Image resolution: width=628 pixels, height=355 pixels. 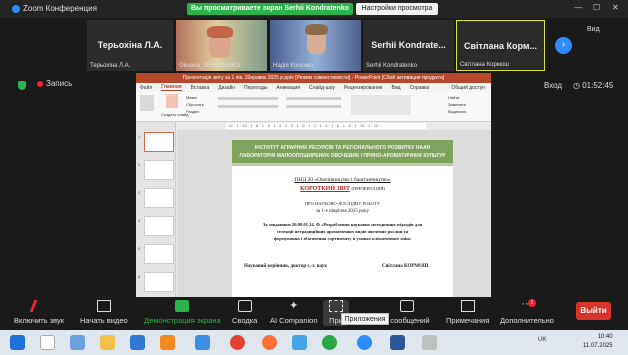 What do you see at coordinates (200, 88) in the screenshot?
I see `ppt-tab-insert: Вставка` at bounding box center [200, 88].